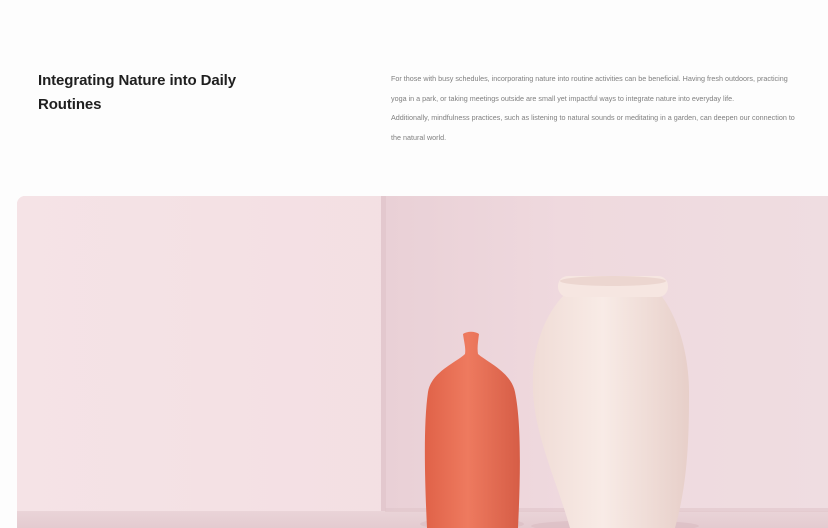 Image resolution: width=828 pixels, height=528 pixels. I want to click on wall-corner-shadow, so click(383, 353).